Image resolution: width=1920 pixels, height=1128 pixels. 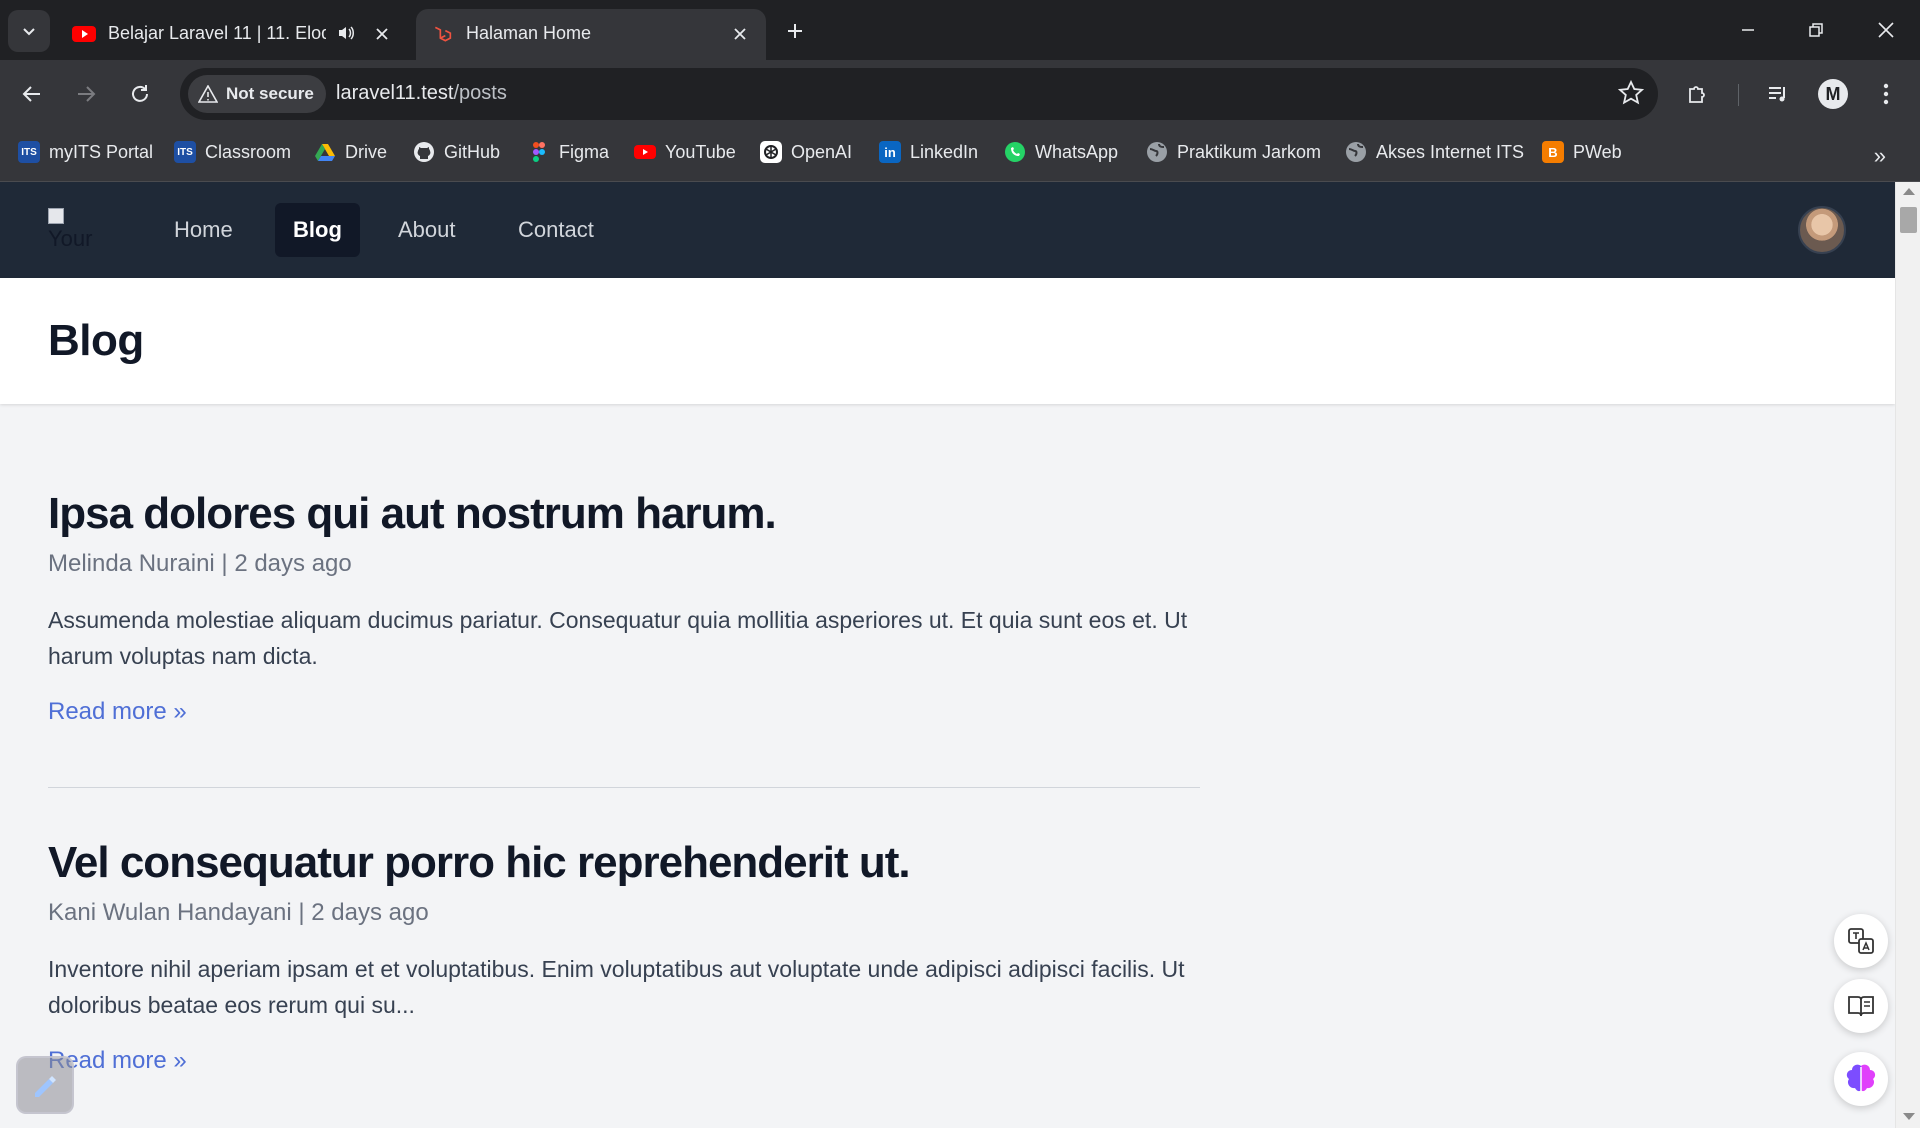 I want to click on more-vertical-icon, so click(x=1886, y=94).